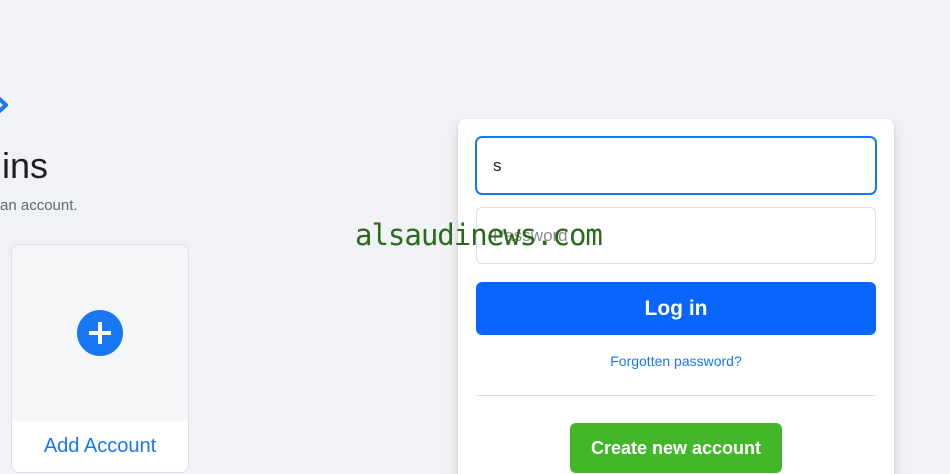 The image size is (950, 474). Describe the element at coordinates (676, 448) in the screenshot. I see `create-account-button: Create new account` at that location.